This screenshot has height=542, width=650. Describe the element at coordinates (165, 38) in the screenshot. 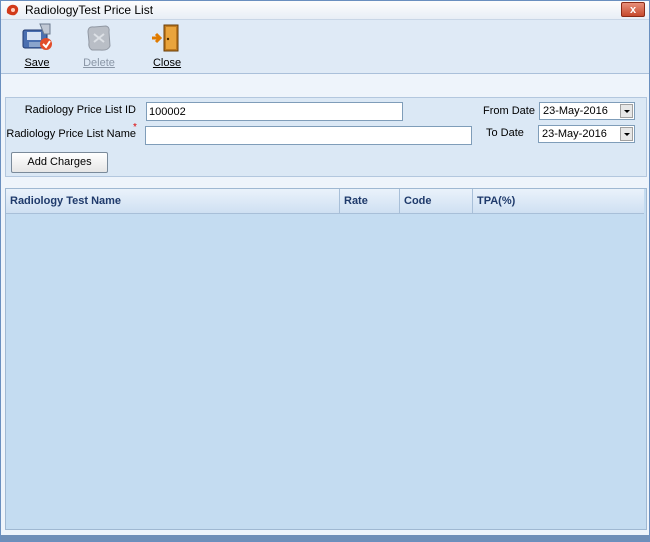

I see `exit-door-icon` at that location.